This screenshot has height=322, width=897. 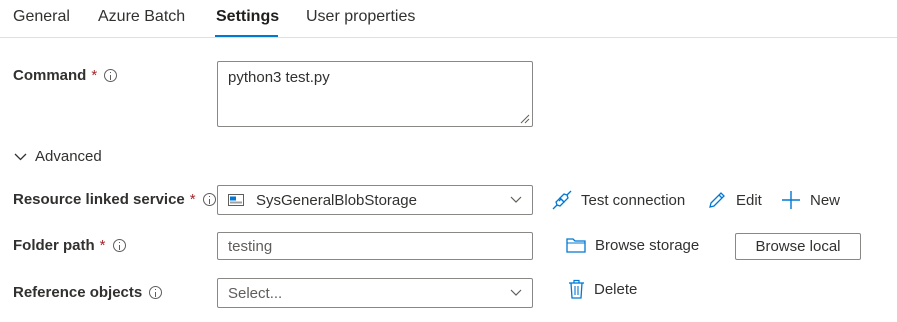 What do you see at coordinates (68, 156) in the screenshot?
I see `advanced-label: Advanced` at bounding box center [68, 156].